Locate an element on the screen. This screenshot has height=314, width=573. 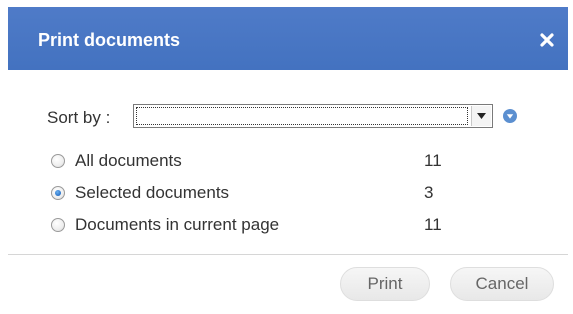
circle-arrow-down-icon is located at coordinates (510, 116).